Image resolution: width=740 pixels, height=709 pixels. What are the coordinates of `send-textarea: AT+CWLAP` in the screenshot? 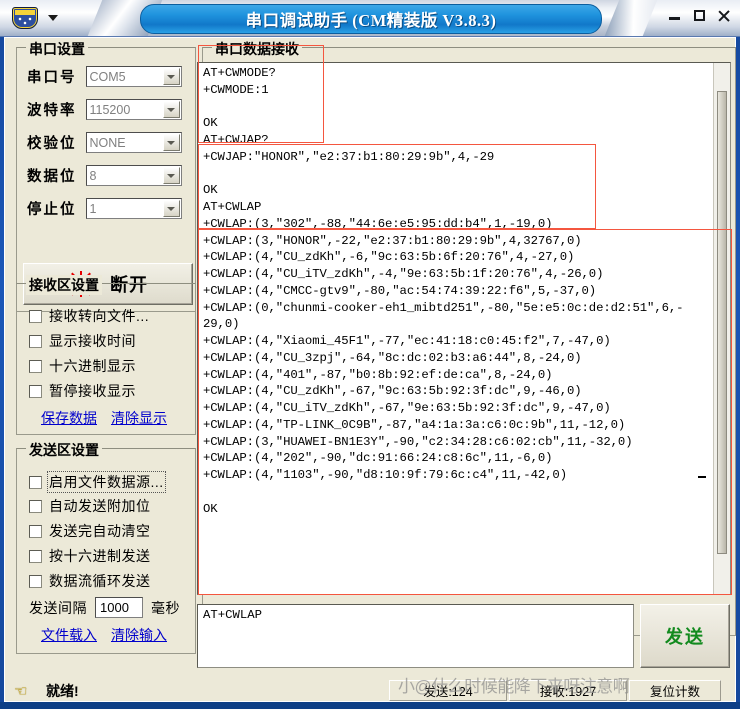 It's located at (415, 636).